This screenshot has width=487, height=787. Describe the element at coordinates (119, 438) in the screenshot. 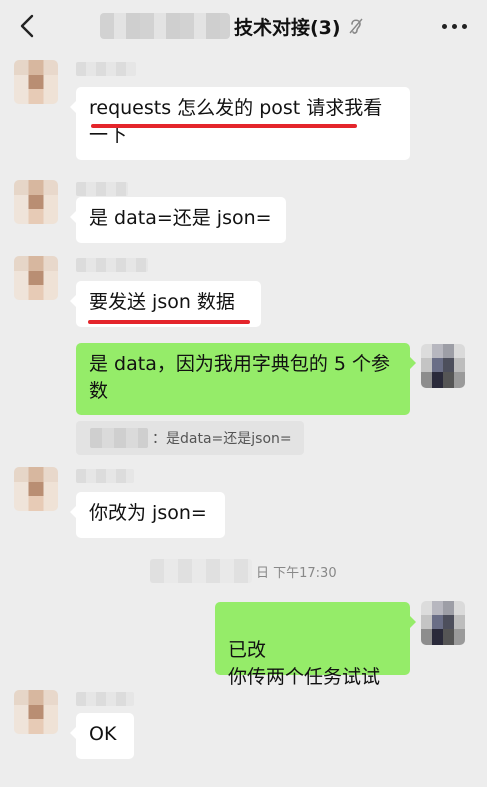

I see `blurred-quote-sender` at that location.